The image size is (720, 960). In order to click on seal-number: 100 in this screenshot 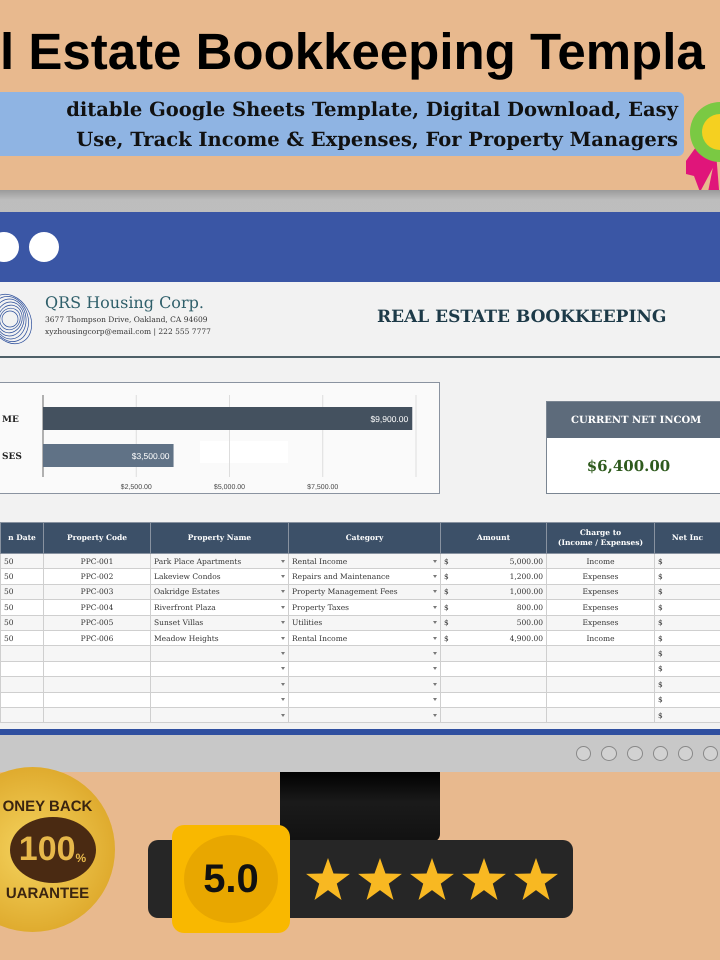, I will do `click(47, 849)`.